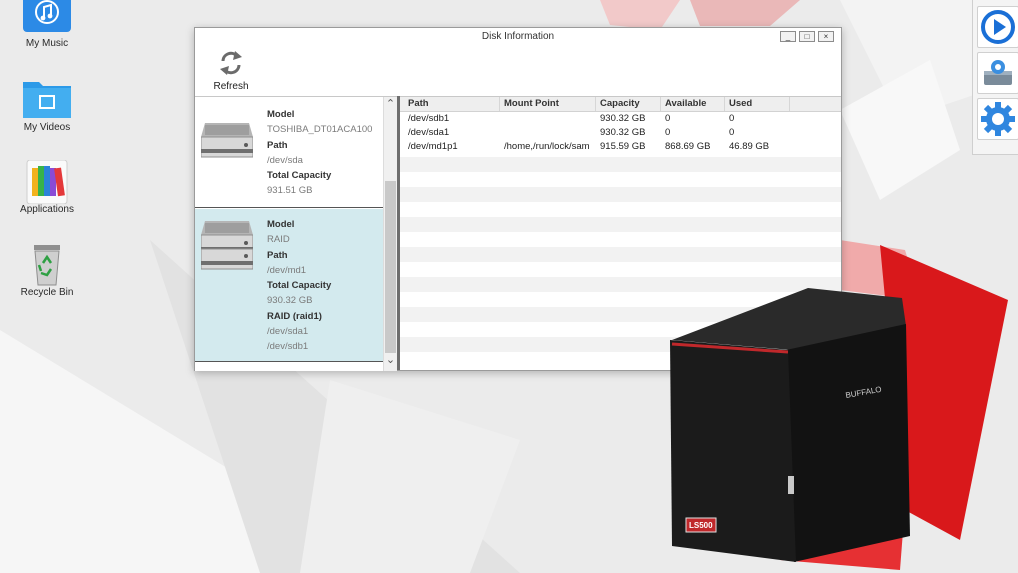  Describe the element at coordinates (688, 146) in the screenshot. I see `cell-available: 868.69 GB` at that location.